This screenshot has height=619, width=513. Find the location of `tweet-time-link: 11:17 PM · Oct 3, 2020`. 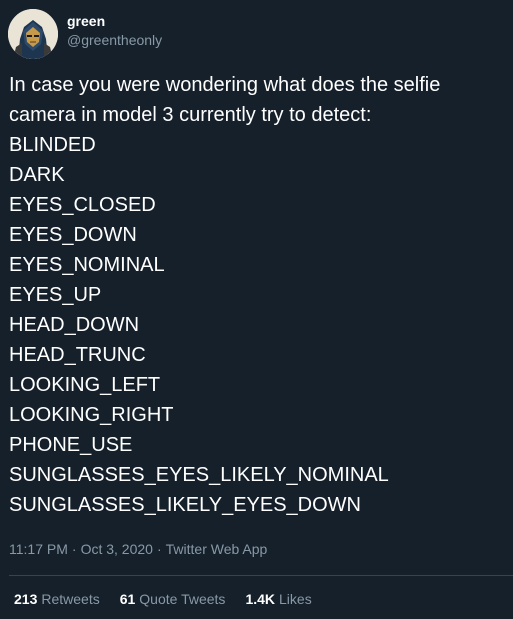

tweet-time-link: 11:17 PM · Oct 3, 2020 is located at coordinates (81, 549).